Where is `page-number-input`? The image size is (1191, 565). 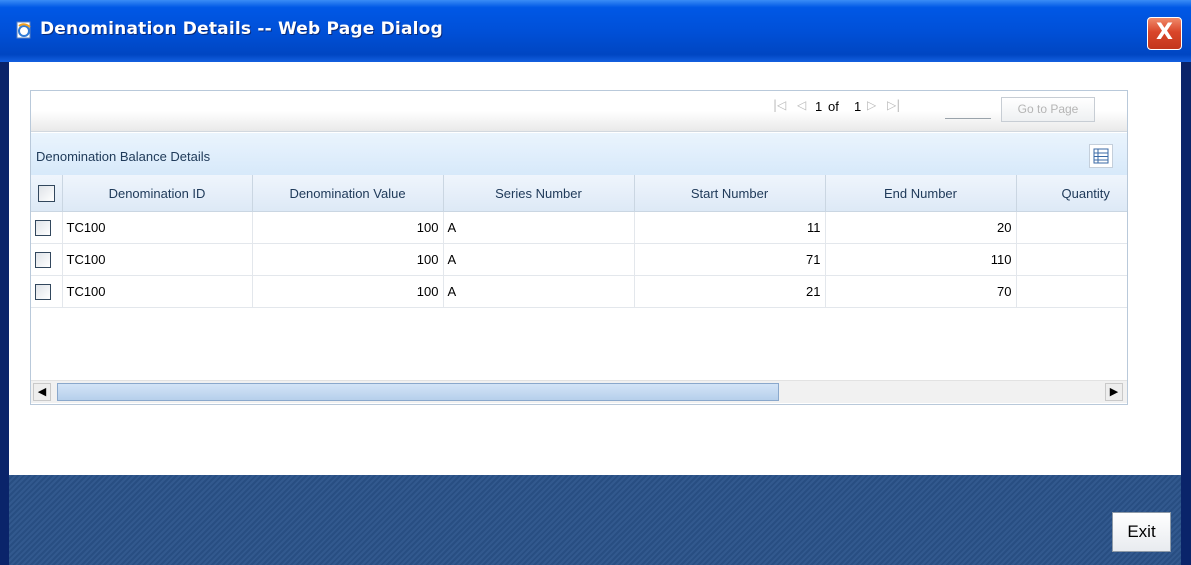 page-number-input is located at coordinates (968, 109).